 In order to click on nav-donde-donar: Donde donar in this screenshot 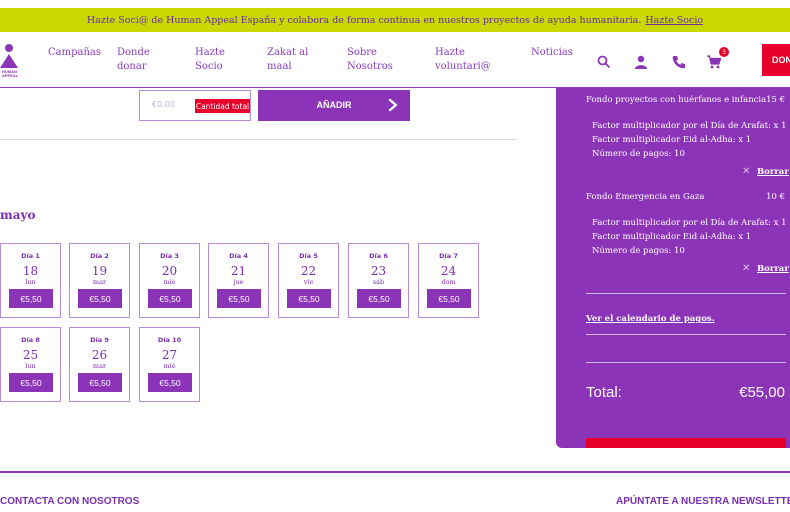, I will do `click(133, 60)`.